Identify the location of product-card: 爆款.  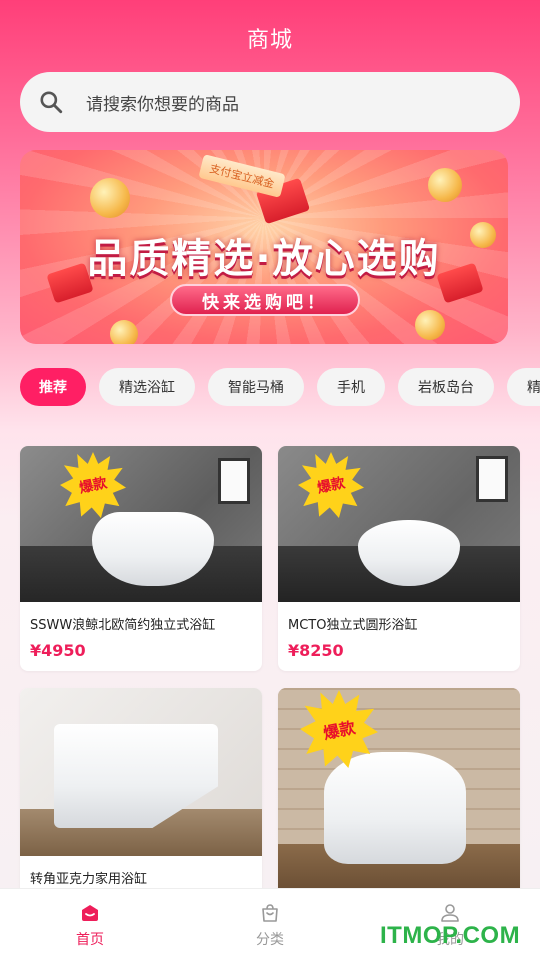
(399, 803).